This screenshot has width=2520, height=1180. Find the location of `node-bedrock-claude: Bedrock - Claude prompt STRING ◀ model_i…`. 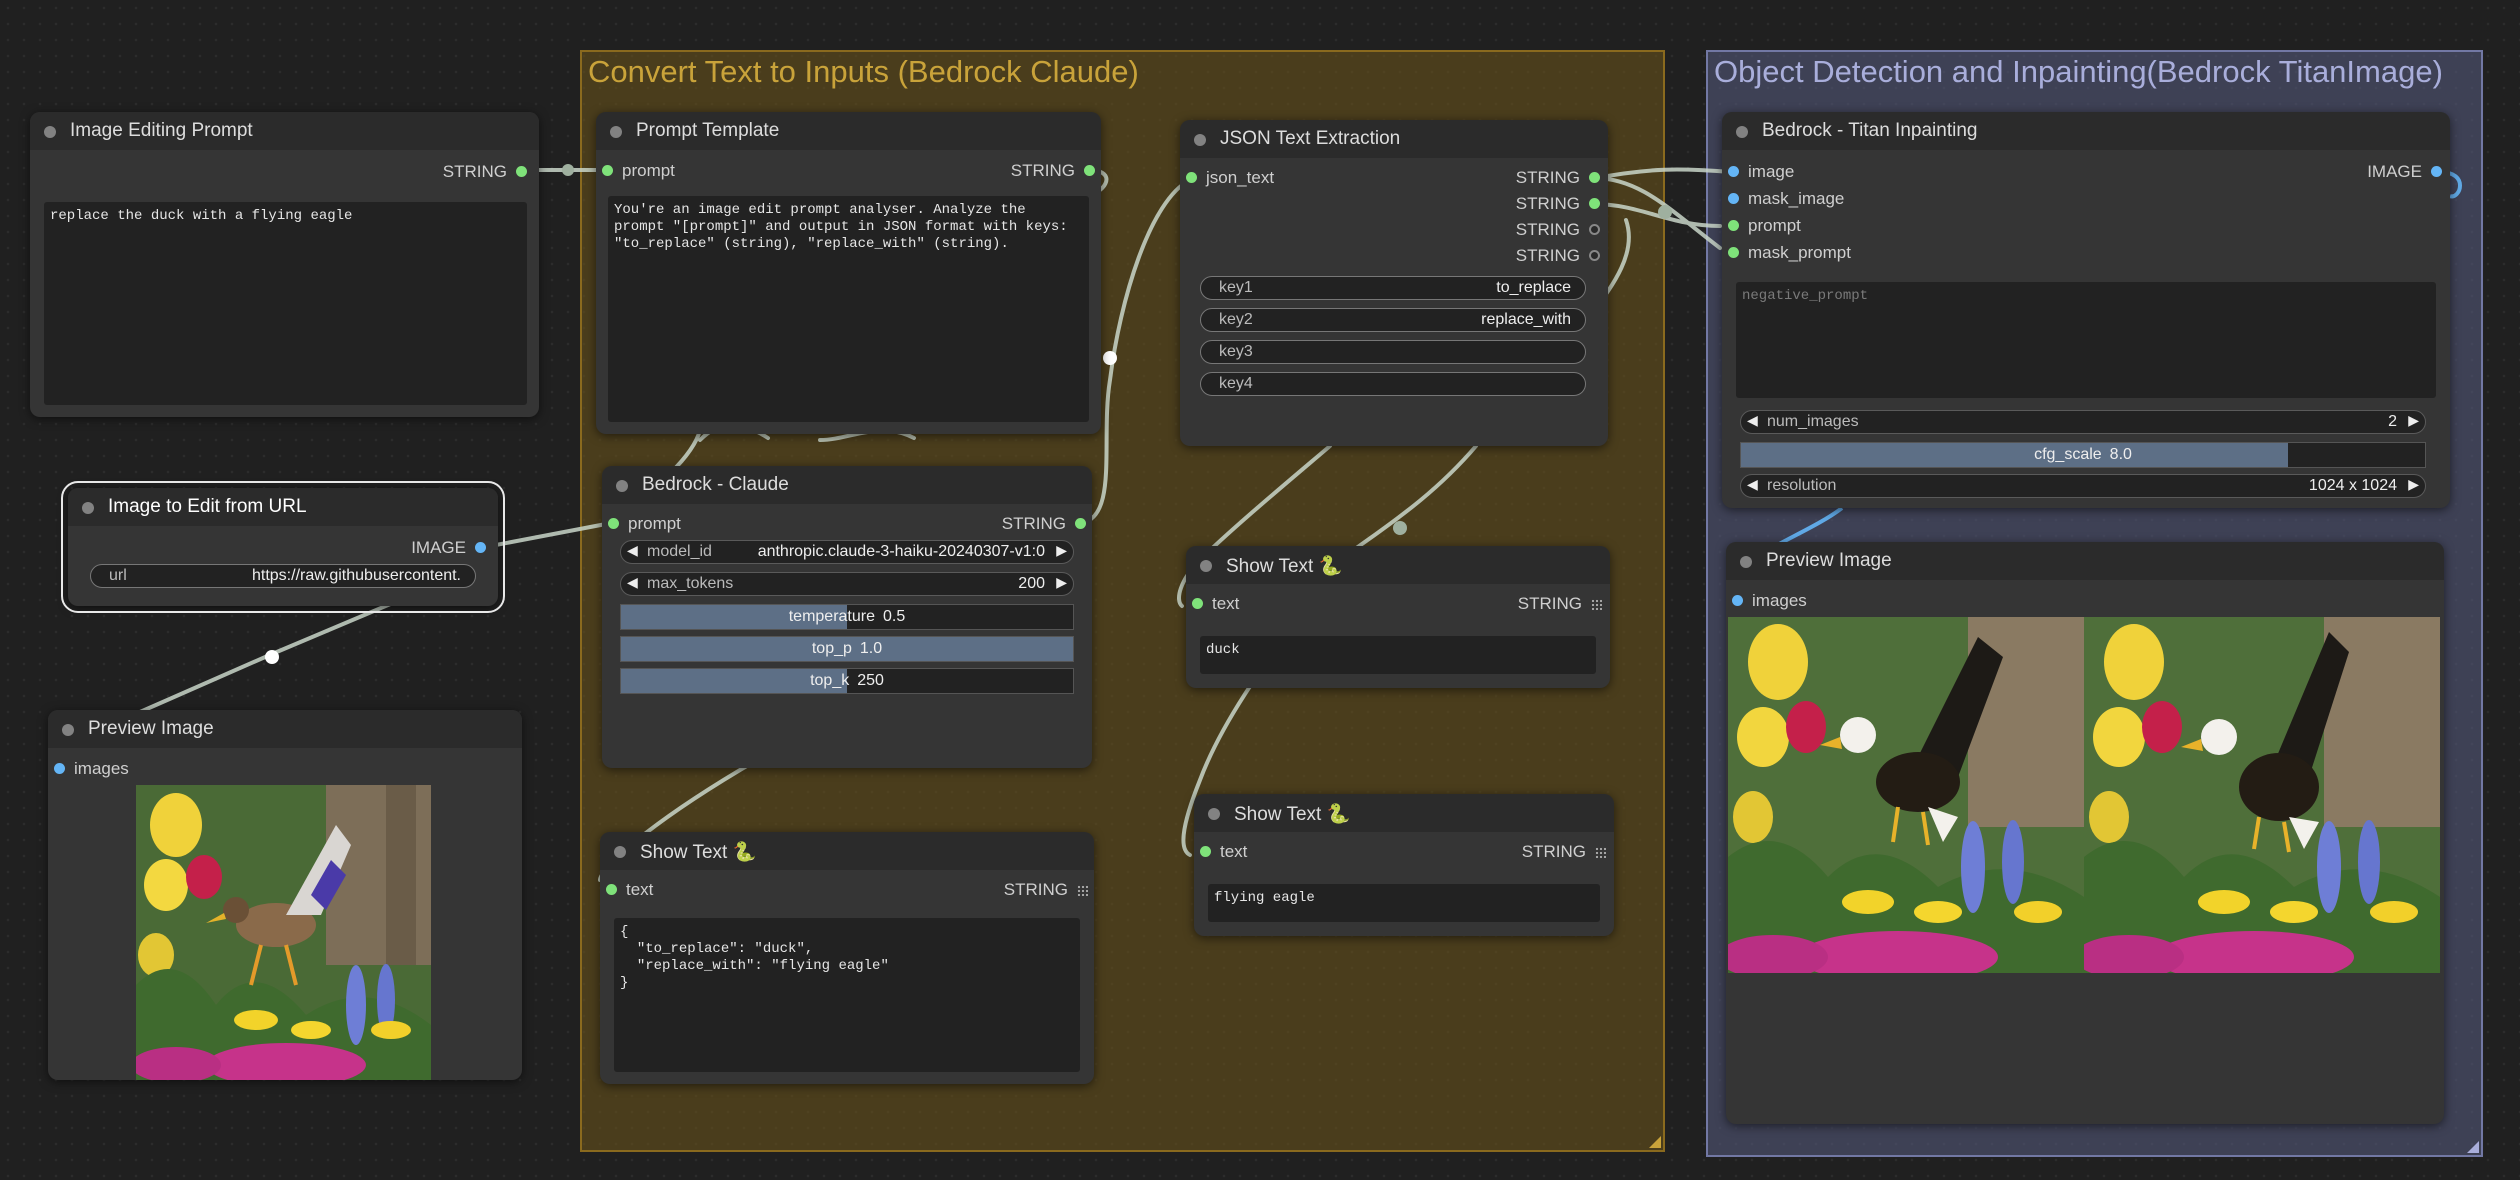

node-bedrock-claude: Bedrock - Claude prompt STRING ◀ model_i… is located at coordinates (847, 617).